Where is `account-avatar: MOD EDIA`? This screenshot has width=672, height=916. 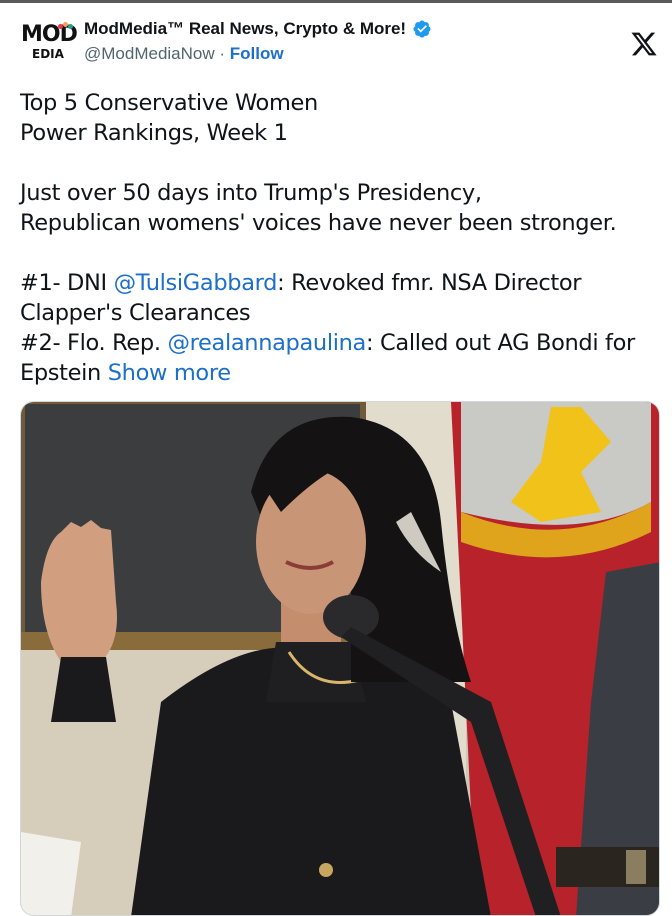 account-avatar: MOD EDIA is located at coordinates (48, 42).